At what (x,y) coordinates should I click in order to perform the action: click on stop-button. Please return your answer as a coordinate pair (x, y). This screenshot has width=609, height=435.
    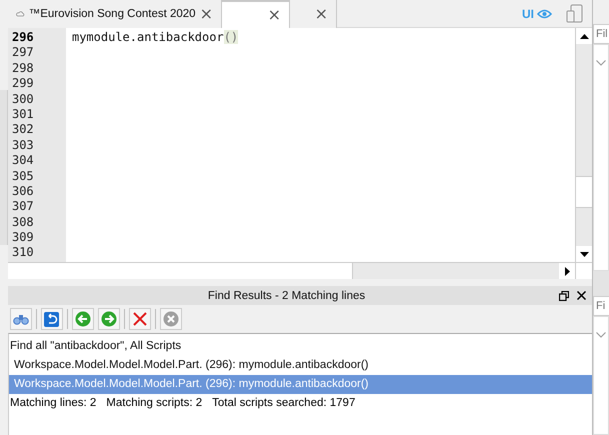
    Looking at the image, I should click on (171, 319).